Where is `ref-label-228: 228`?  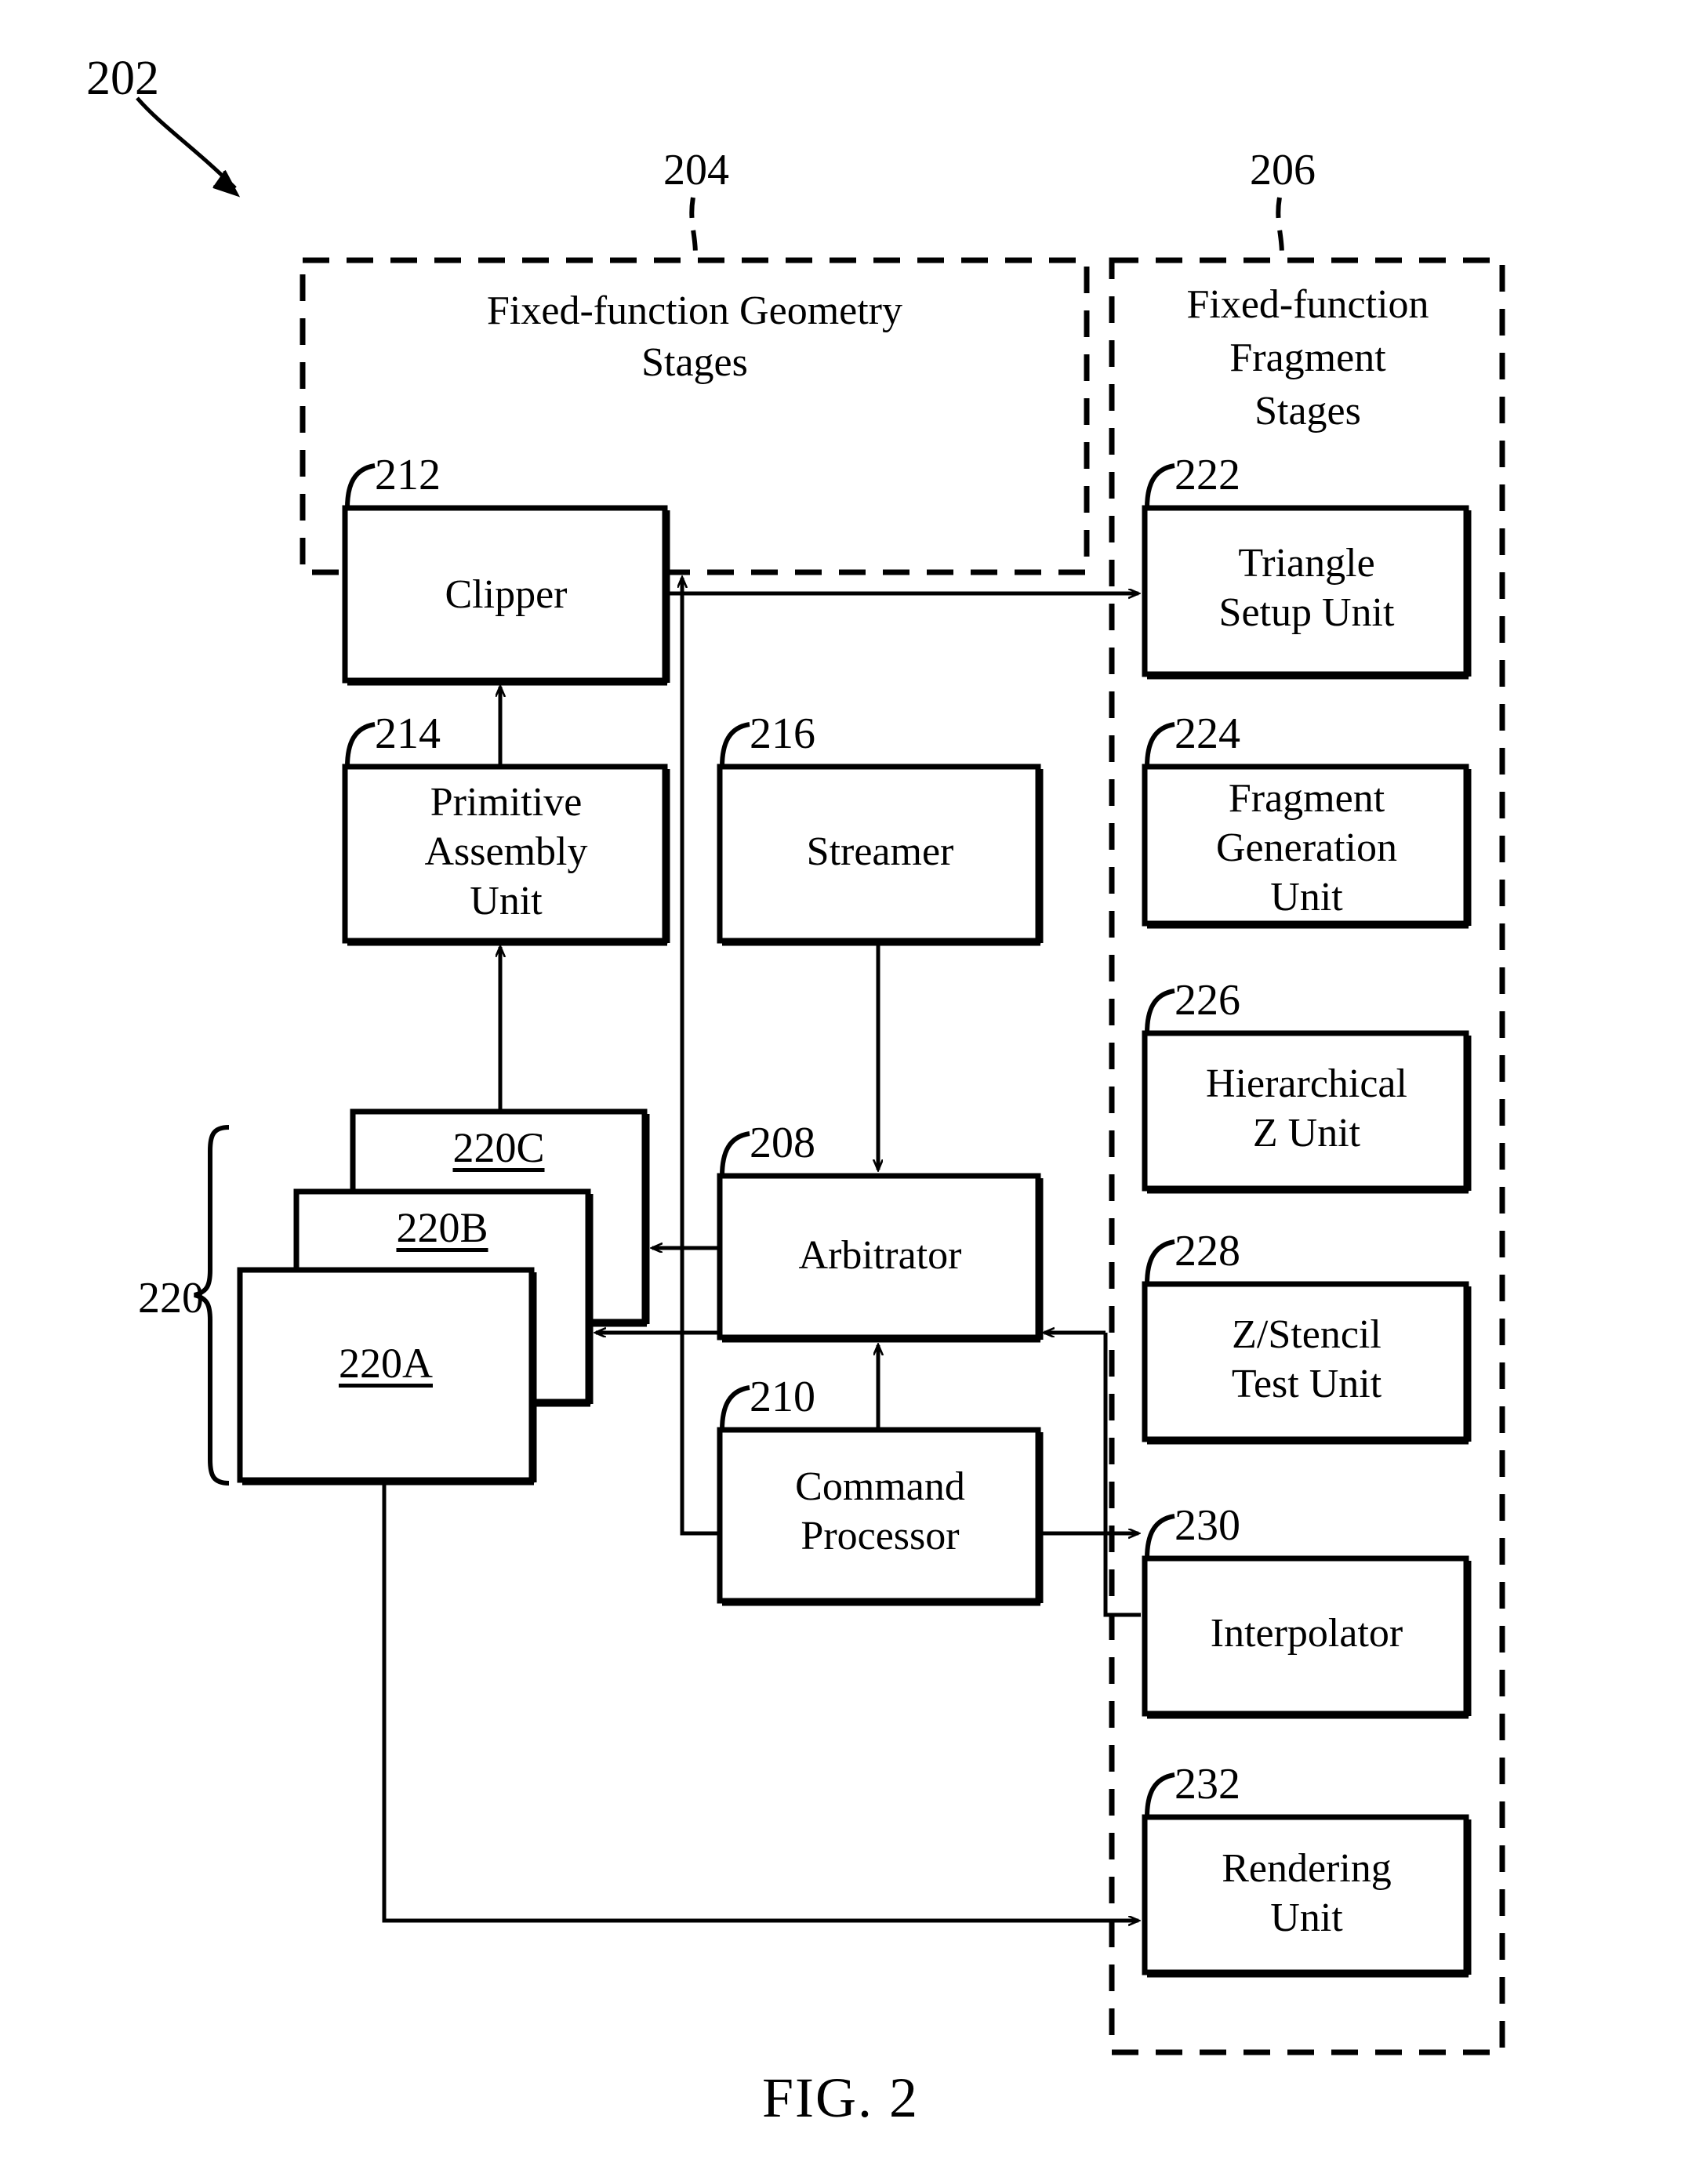 ref-label-228: 228 is located at coordinates (1207, 1251).